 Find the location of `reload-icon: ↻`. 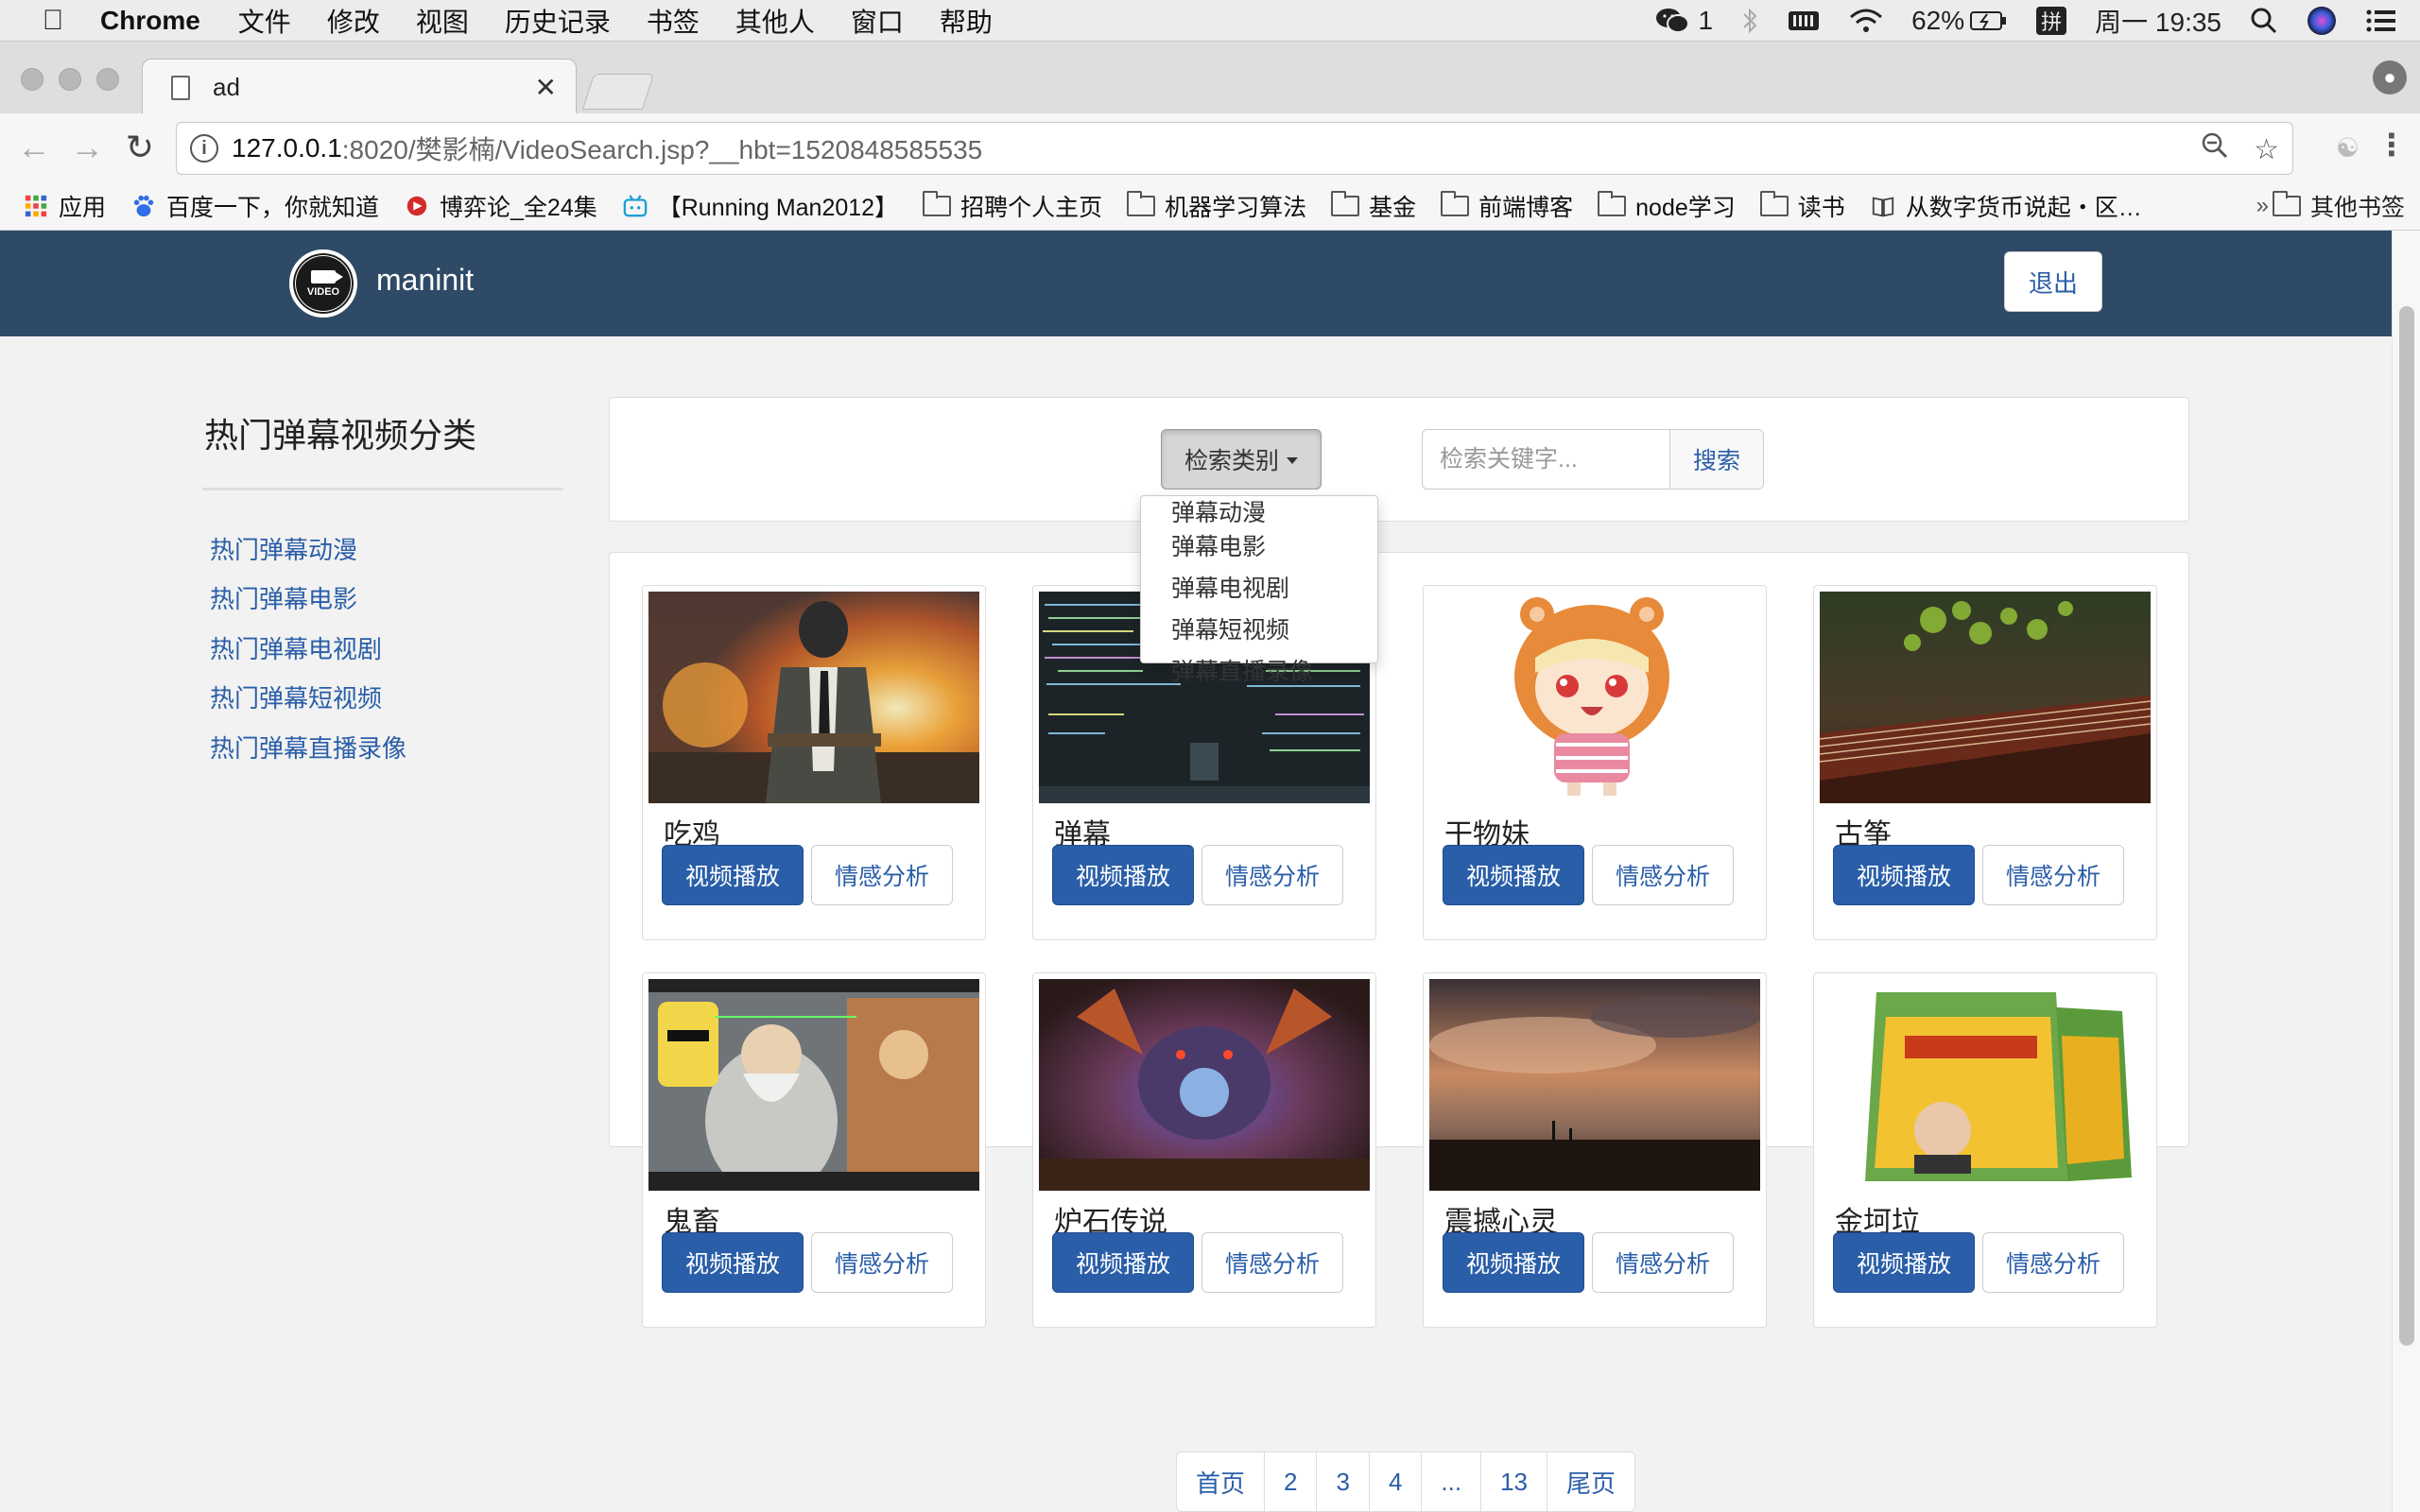

reload-icon: ↻ is located at coordinates (140, 147).